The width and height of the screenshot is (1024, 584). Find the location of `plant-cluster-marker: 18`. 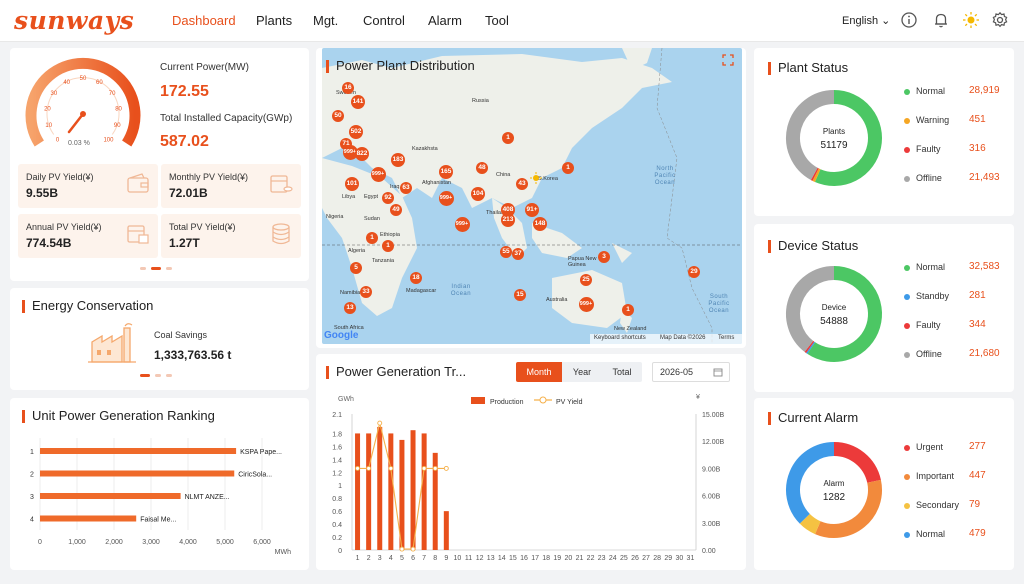

plant-cluster-marker: 18 is located at coordinates (416, 278).